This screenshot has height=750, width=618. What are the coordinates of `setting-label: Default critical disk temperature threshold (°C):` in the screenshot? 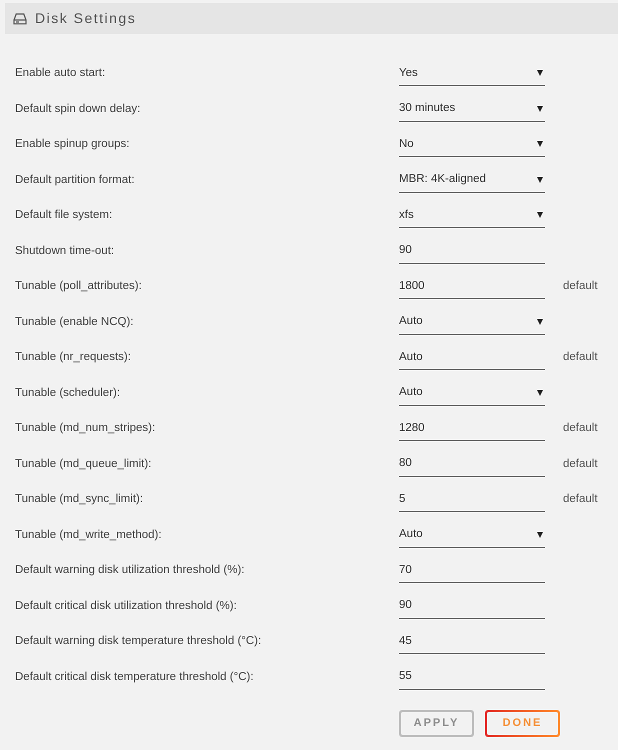 It's located at (134, 677).